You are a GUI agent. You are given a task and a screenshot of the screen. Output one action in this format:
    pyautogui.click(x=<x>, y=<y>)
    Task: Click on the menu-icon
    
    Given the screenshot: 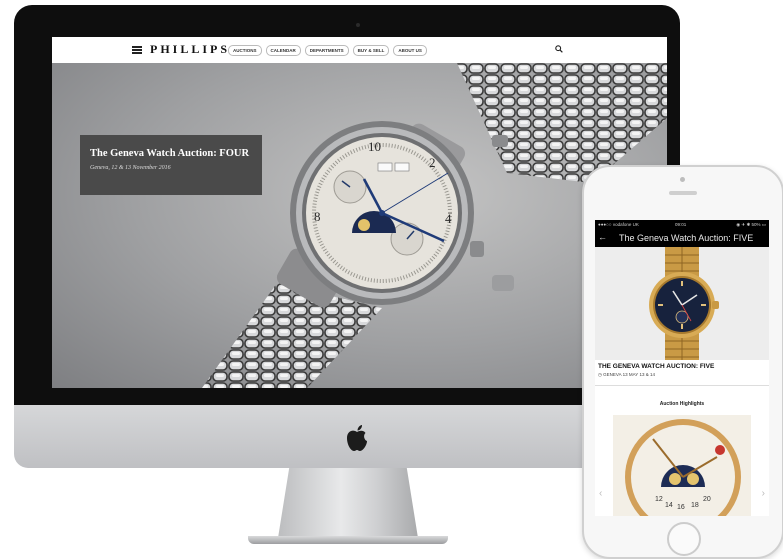 What is the action you would take?
    pyautogui.click(x=137, y=50)
    